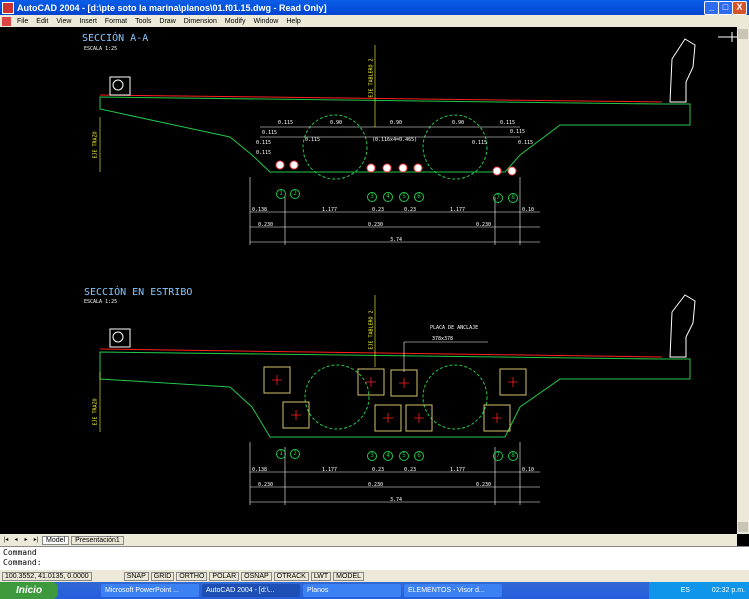  I want to click on section-a-dim-row2-3: 0.230, so click(484, 225).